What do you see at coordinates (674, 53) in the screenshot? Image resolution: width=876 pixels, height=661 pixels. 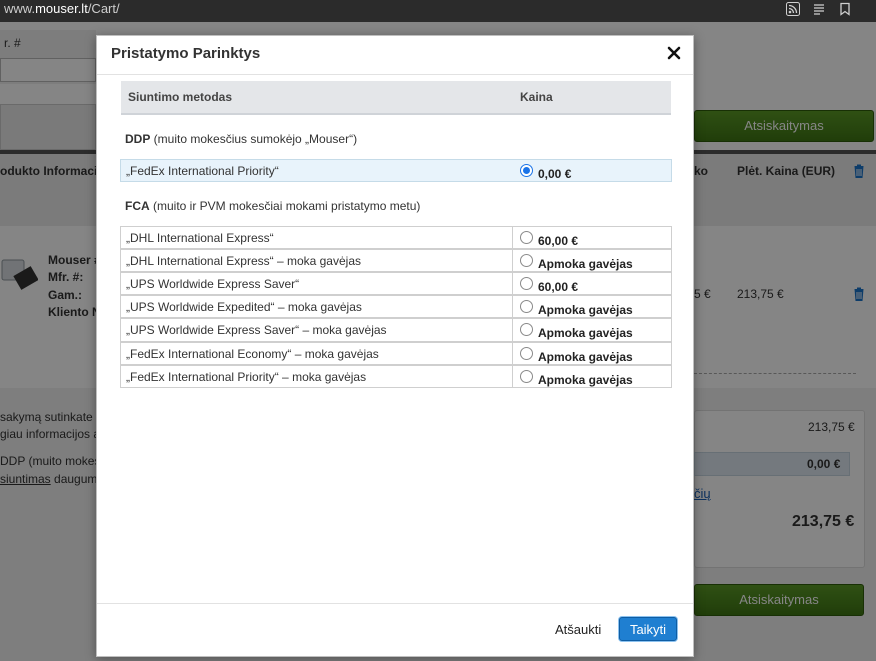 I see `close-icon` at bounding box center [674, 53].